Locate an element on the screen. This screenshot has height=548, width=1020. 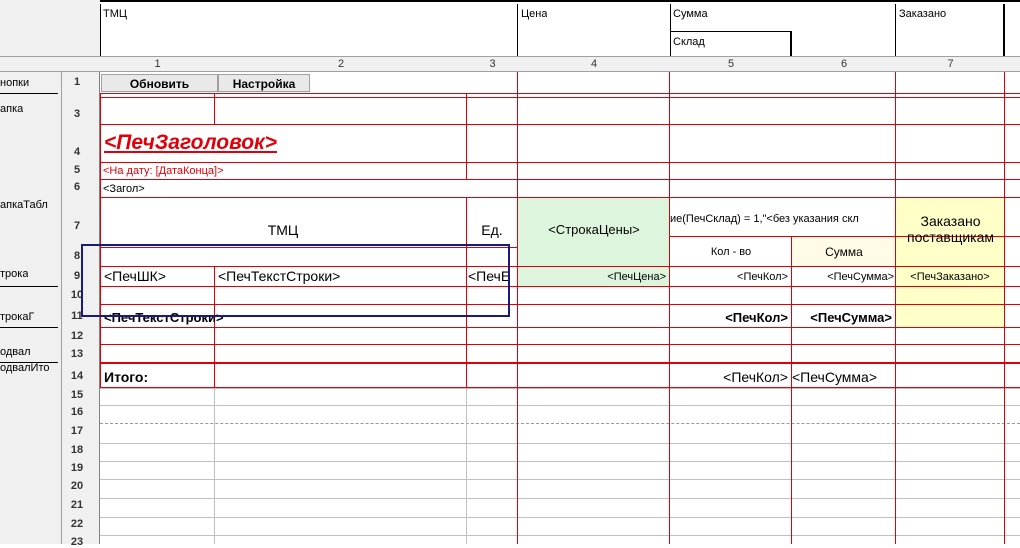
price-value-cell: <ПечЦена> is located at coordinates (592, 277).